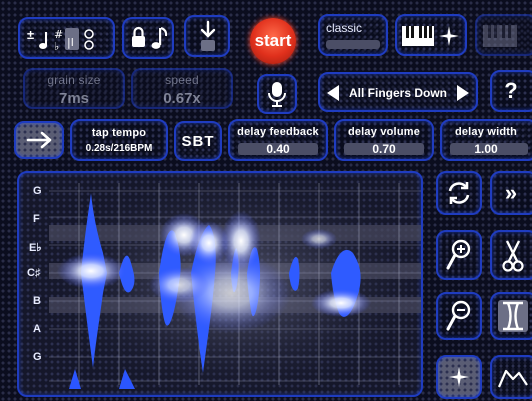 The image size is (532, 401). What do you see at coordinates (74, 80) in the screenshot?
I see `grain-size-label: grain size` at bounding box center [74, 80].